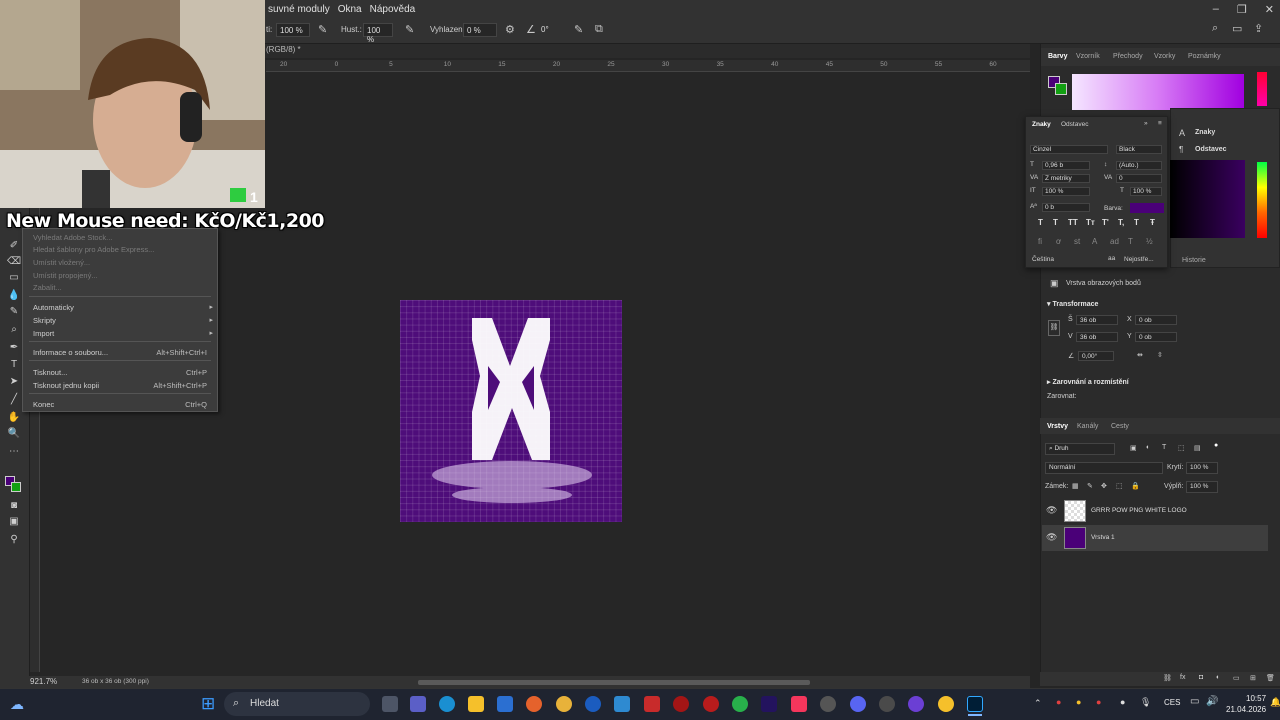  Describe the element at coordinates (1237, 28) in the screenshot. I see `workspace-icon: ▭` at that location.